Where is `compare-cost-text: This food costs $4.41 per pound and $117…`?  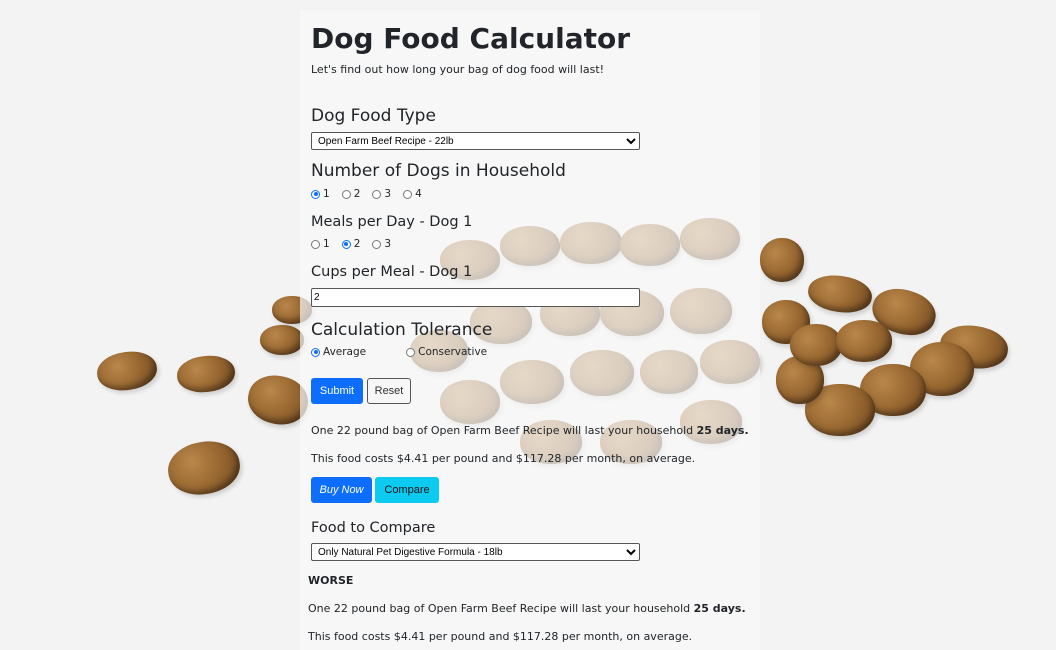
compare-cost-text: This food costs $4.41 per pound and $117… is located at coordinates (500, 636).